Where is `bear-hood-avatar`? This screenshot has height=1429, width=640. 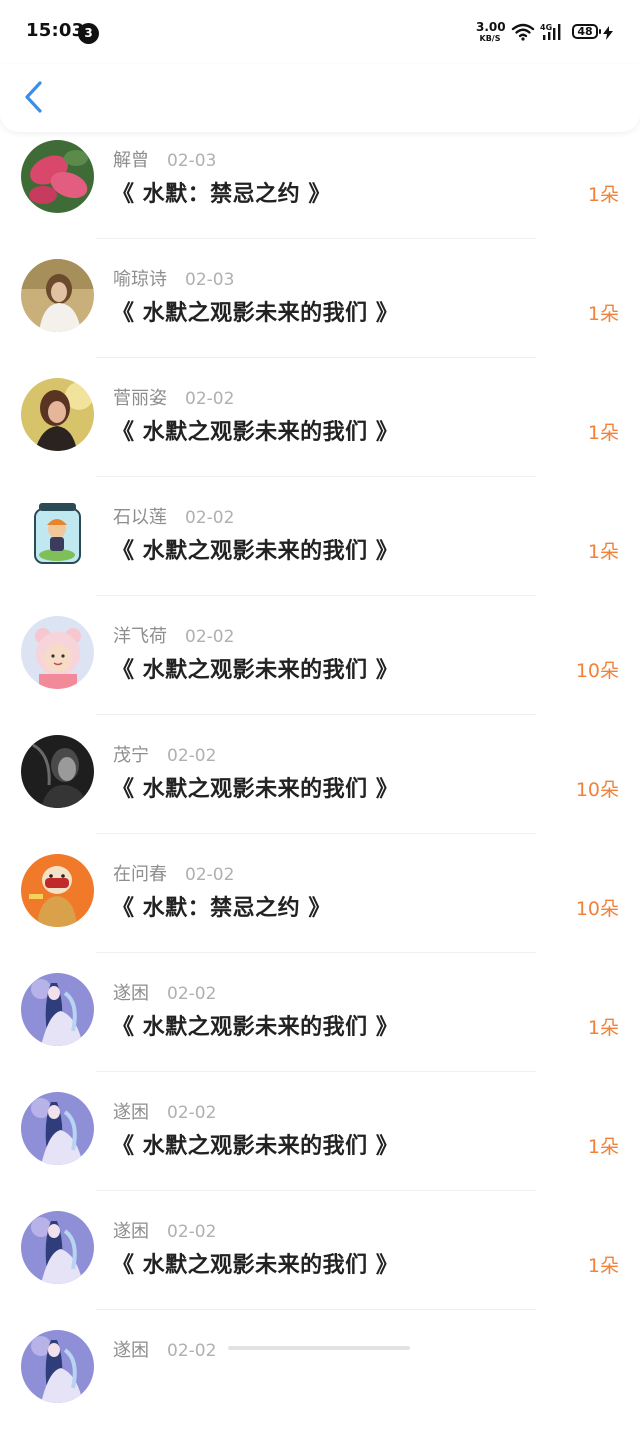 bear-hood-avatar is located at coordinates (57, 652).